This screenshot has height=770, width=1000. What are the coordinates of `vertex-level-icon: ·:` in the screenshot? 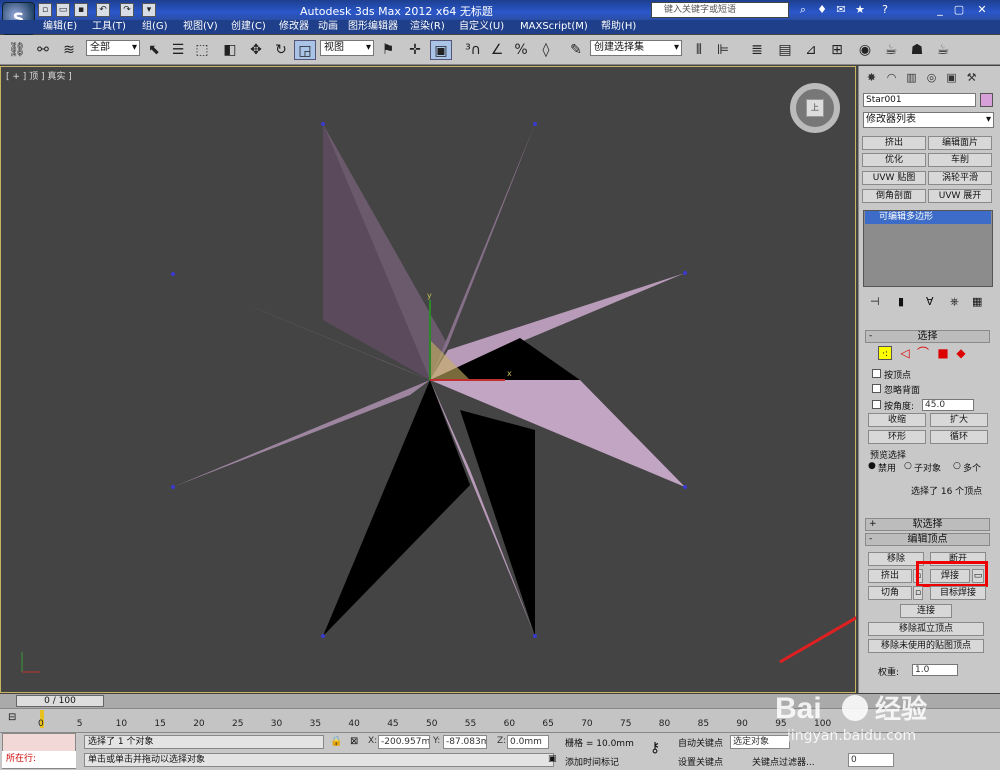 It's located at (885, 353).